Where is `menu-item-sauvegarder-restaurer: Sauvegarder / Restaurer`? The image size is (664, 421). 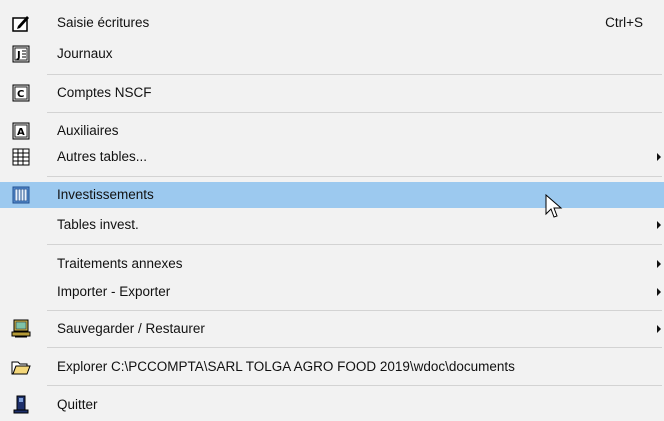 menu-item-sauvegarder-restaurer: Sauvegarder / Restaurer is located at coordinates (332, 329).